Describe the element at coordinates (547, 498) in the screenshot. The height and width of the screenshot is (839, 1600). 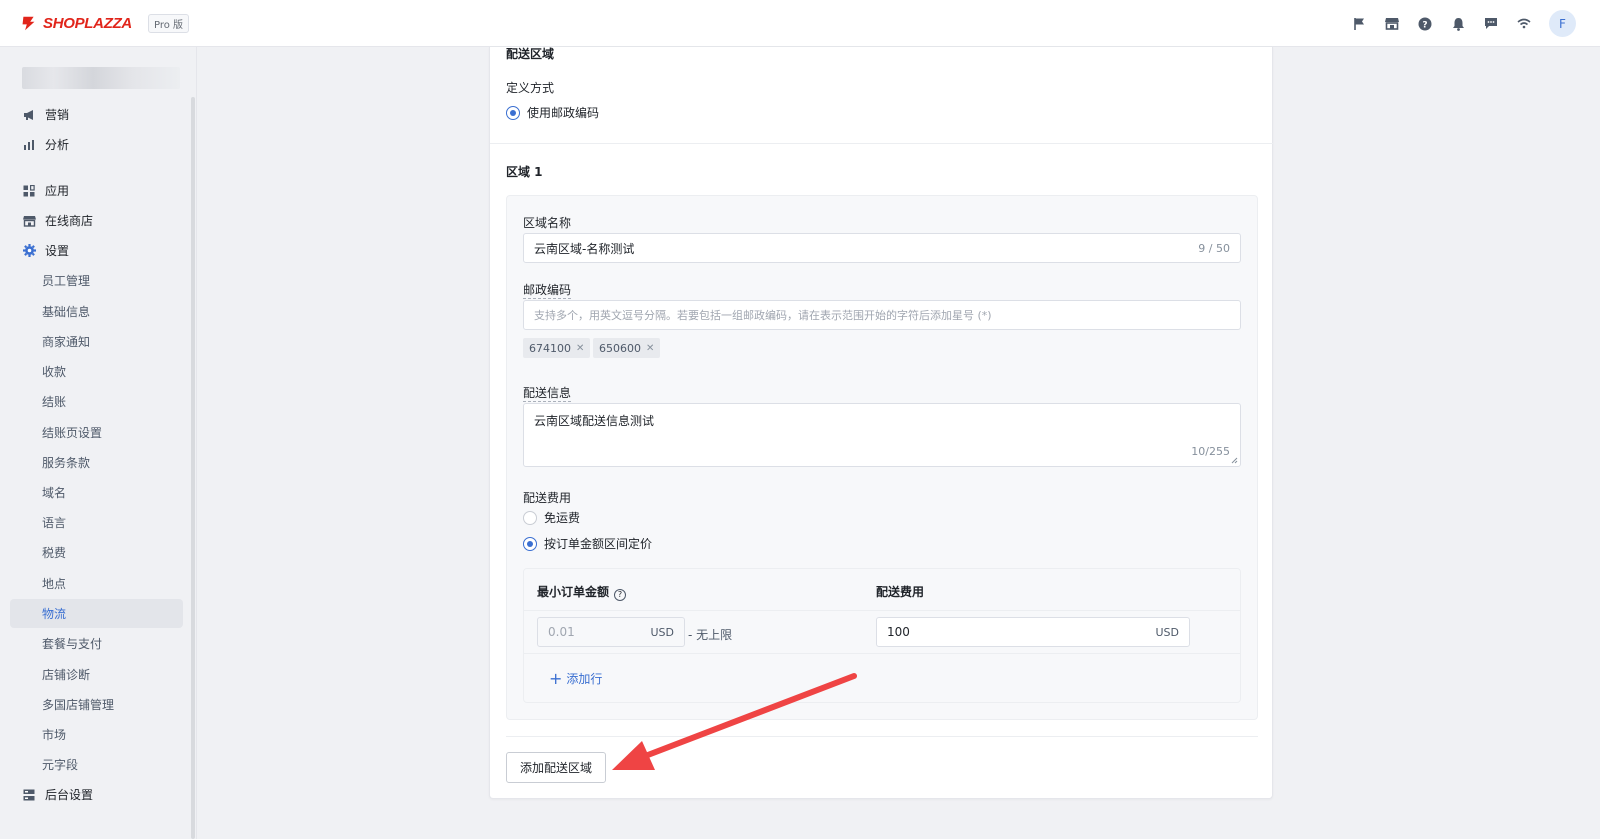
I see `shipping-fee-label: 配送费用` at that location.